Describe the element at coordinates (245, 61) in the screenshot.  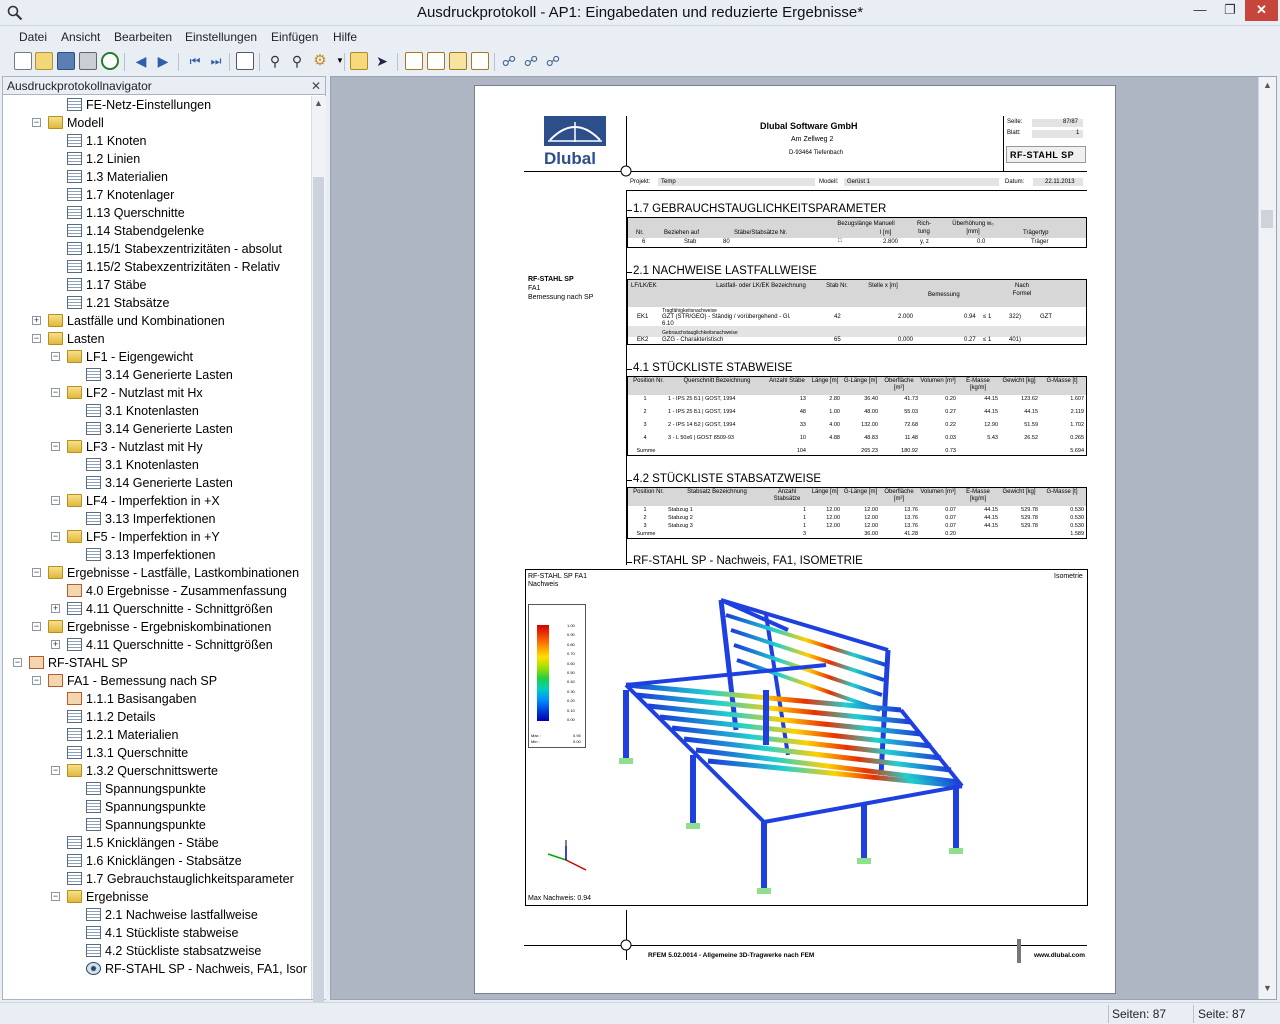
I see `goto-page-icon` at that location.